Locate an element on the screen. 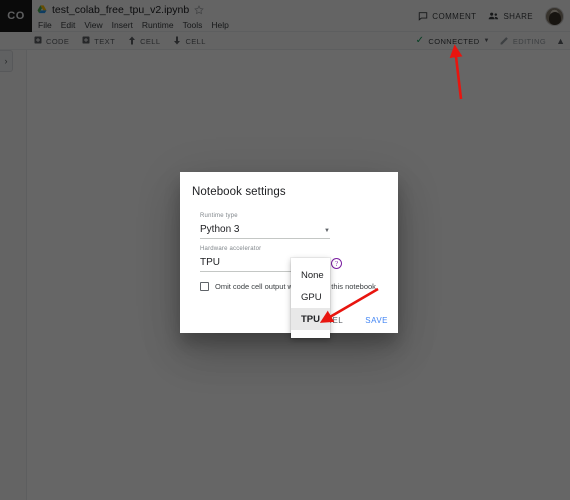 The height and width of the screenshot is (500, 570). chevron-down-icon: ▼ is located at coordinates (327, 231).